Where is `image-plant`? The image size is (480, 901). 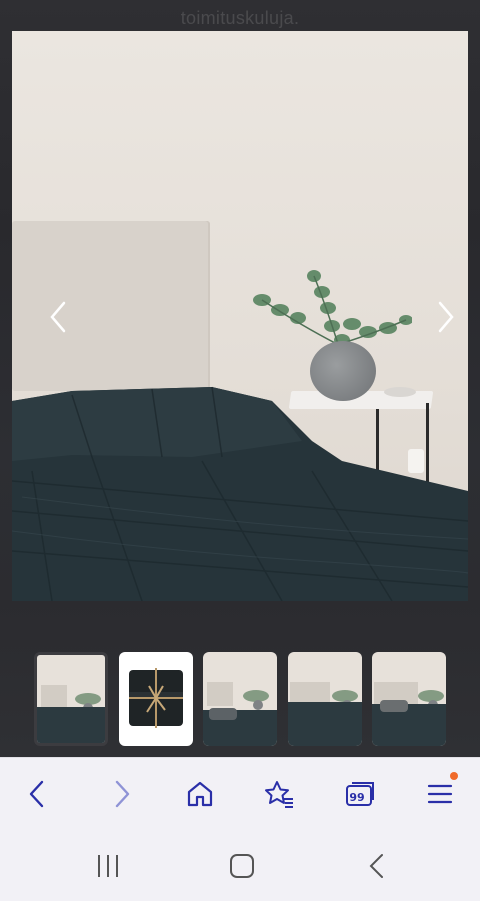 image-plant is located at coordinates (332, 308).